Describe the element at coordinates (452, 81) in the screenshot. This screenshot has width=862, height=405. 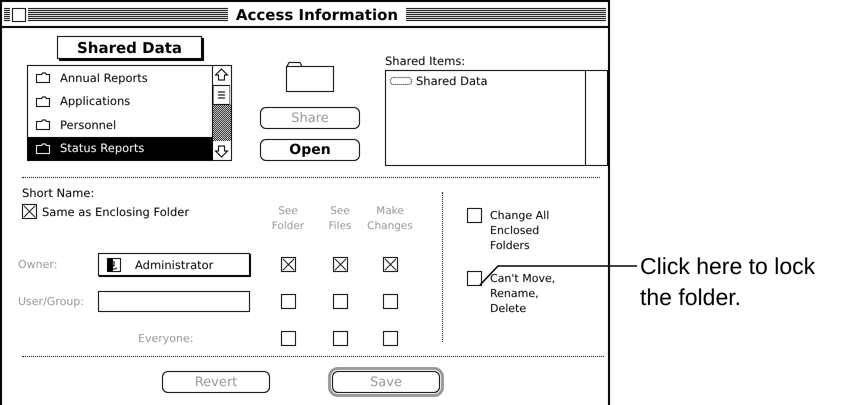
I see `shared-item: Shared Data` at that location.